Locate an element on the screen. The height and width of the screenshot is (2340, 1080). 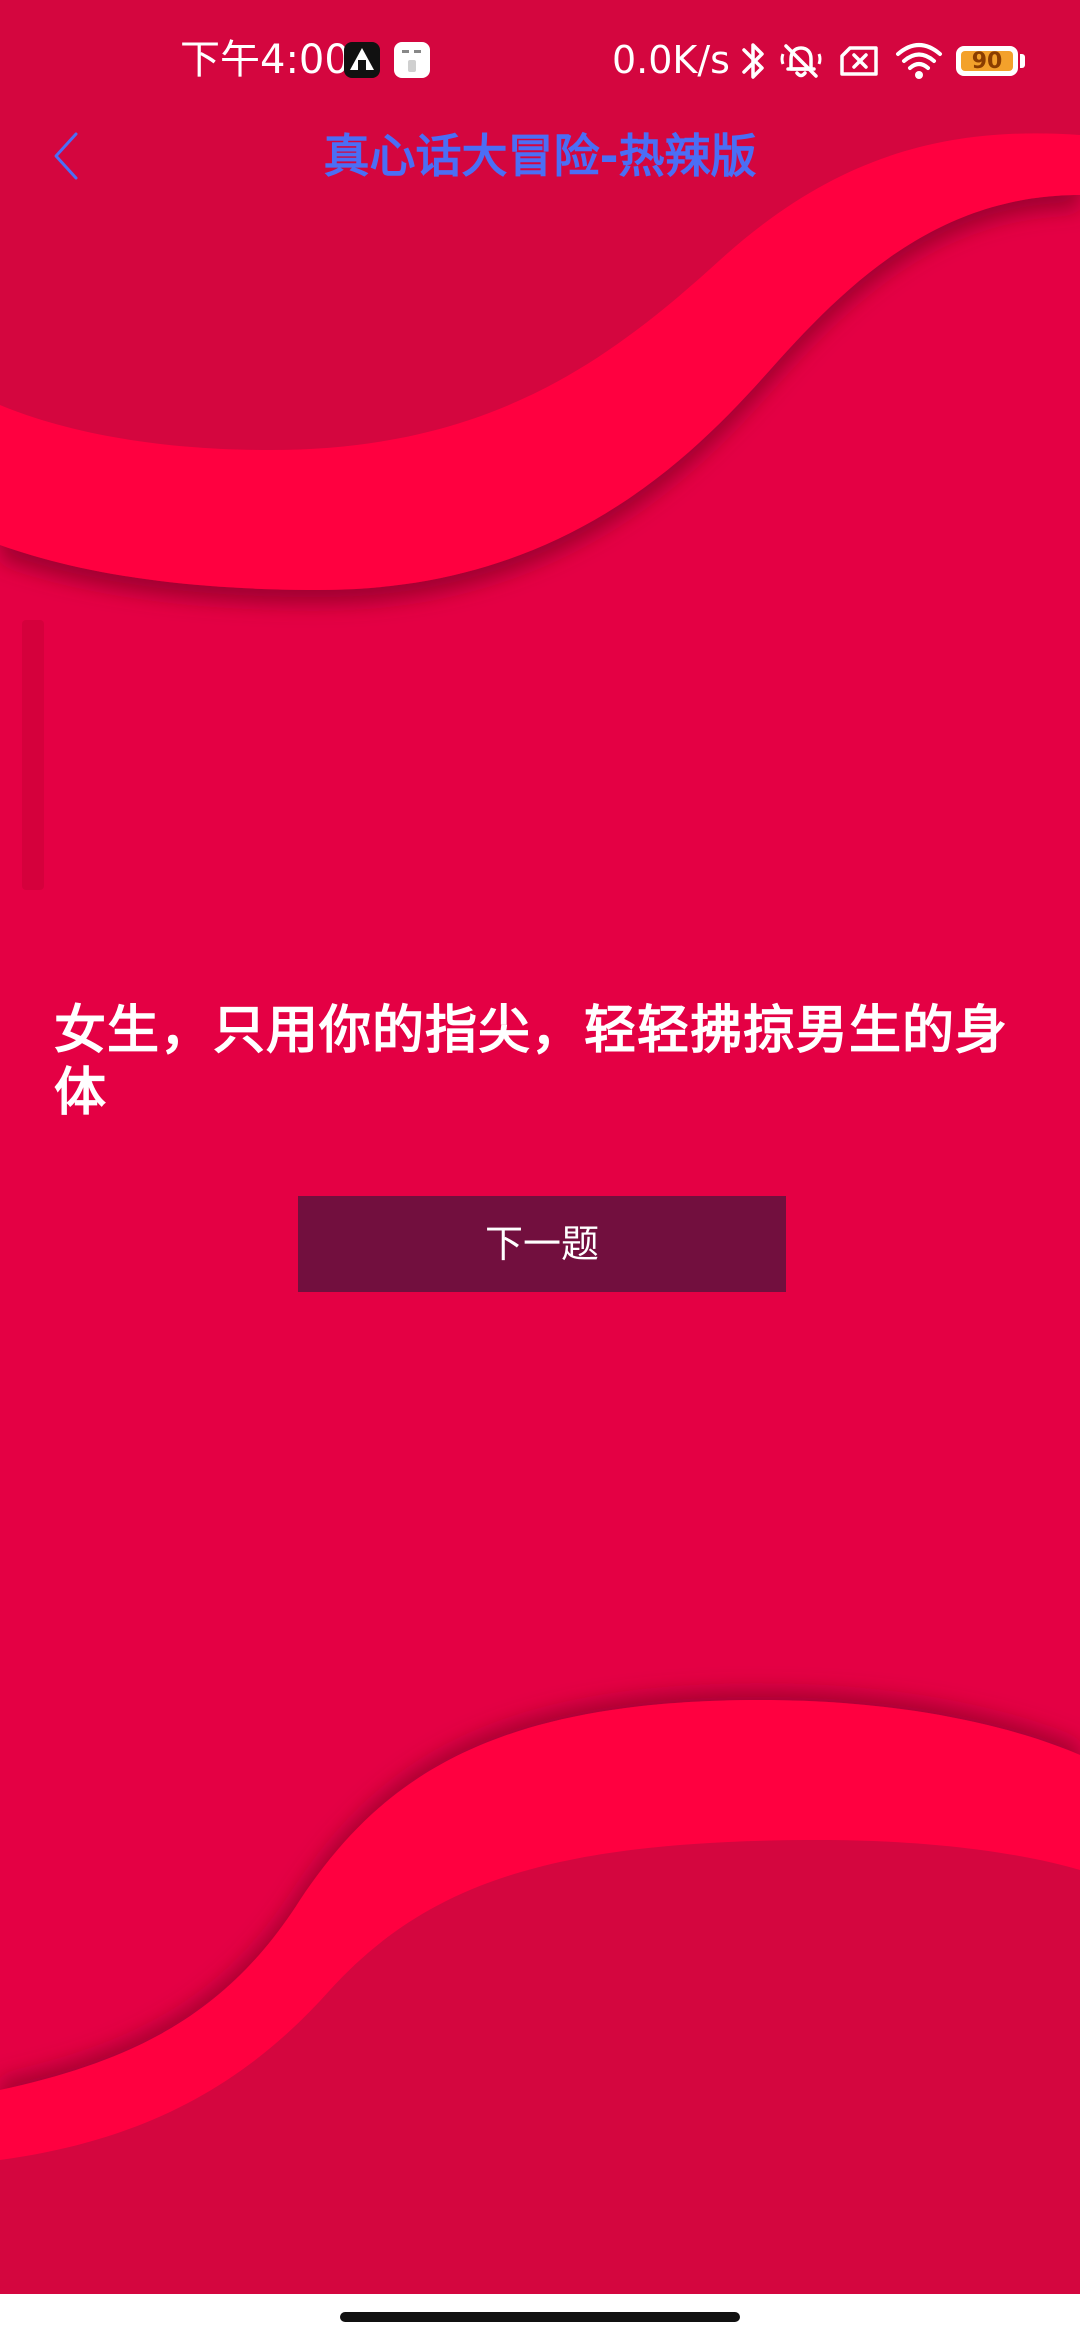
no-sim-icon is located at coordinates (860, 63).